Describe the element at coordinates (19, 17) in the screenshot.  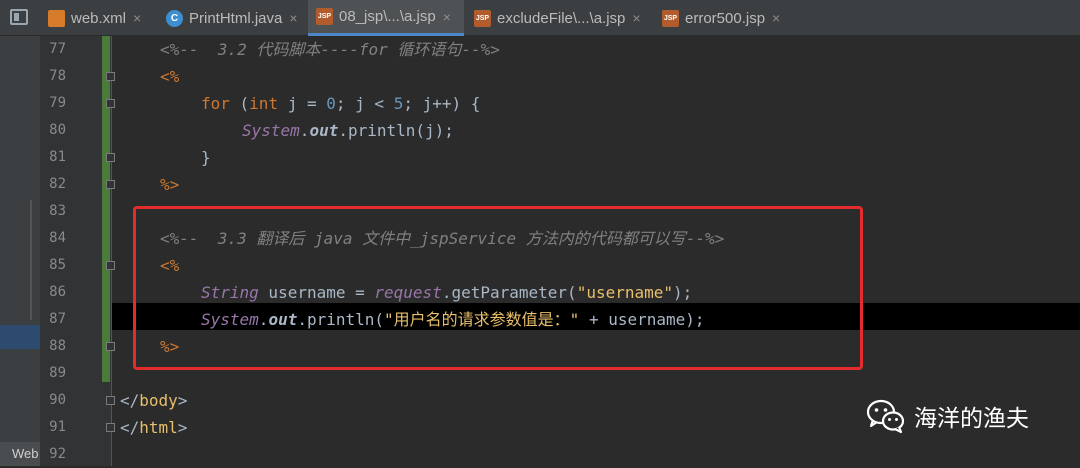
I see `project-panel-toggle-icon` at that location.